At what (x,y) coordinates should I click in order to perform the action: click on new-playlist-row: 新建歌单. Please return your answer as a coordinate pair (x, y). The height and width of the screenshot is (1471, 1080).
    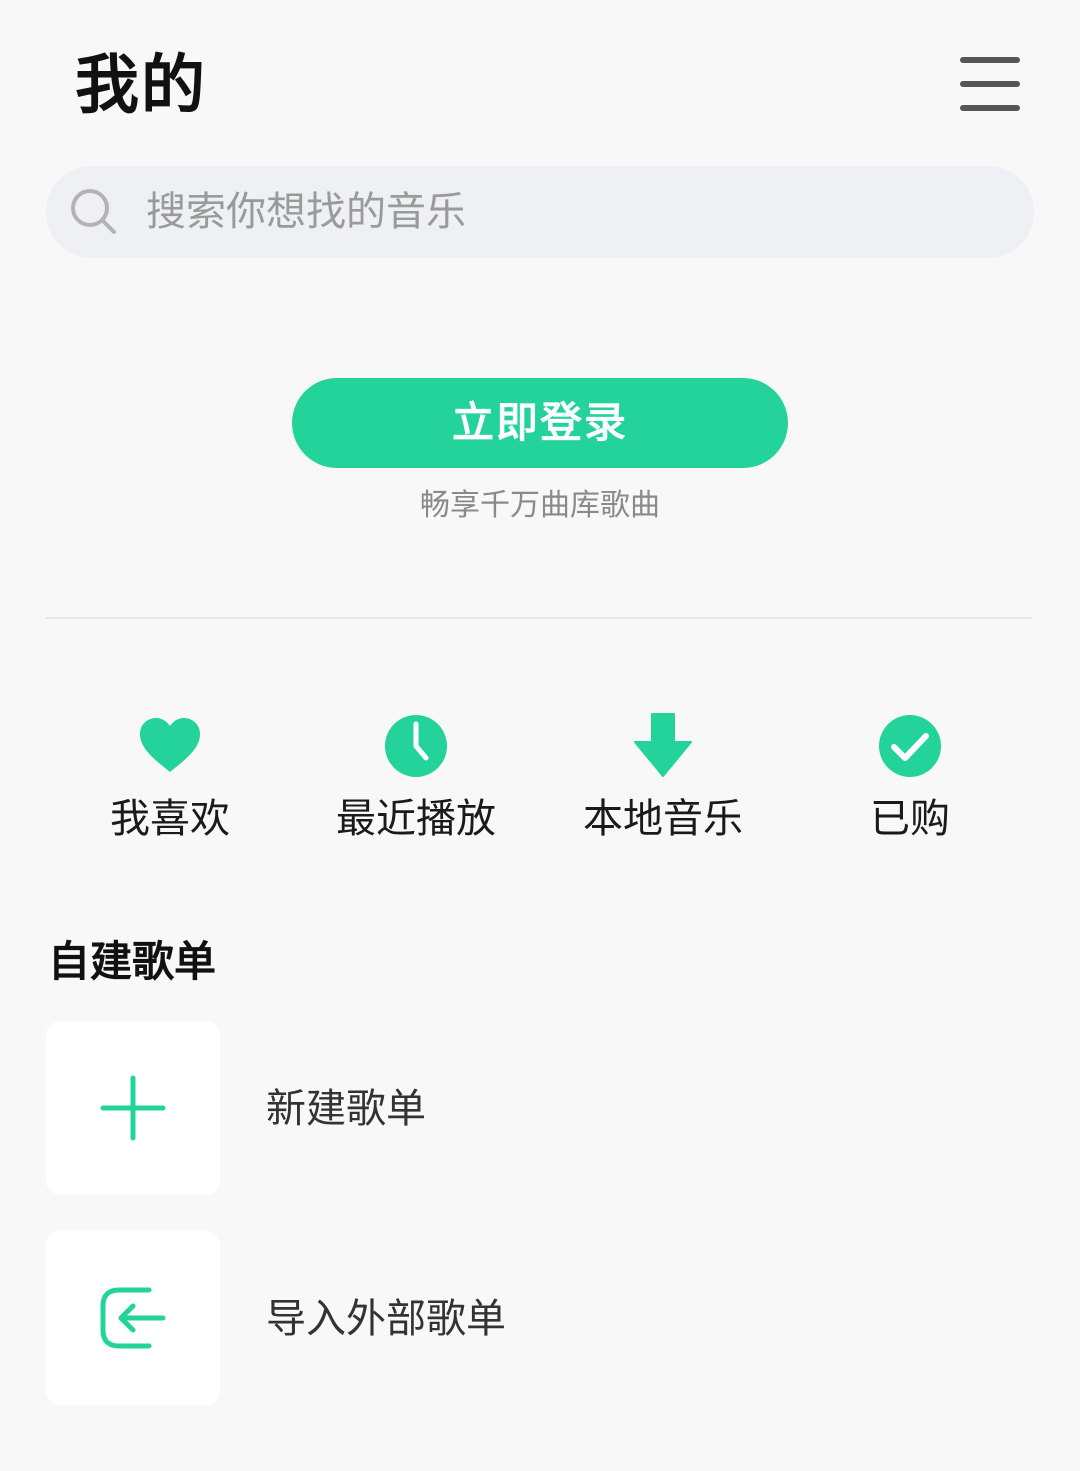
    Looking at the image, I should click on (541, 1108).